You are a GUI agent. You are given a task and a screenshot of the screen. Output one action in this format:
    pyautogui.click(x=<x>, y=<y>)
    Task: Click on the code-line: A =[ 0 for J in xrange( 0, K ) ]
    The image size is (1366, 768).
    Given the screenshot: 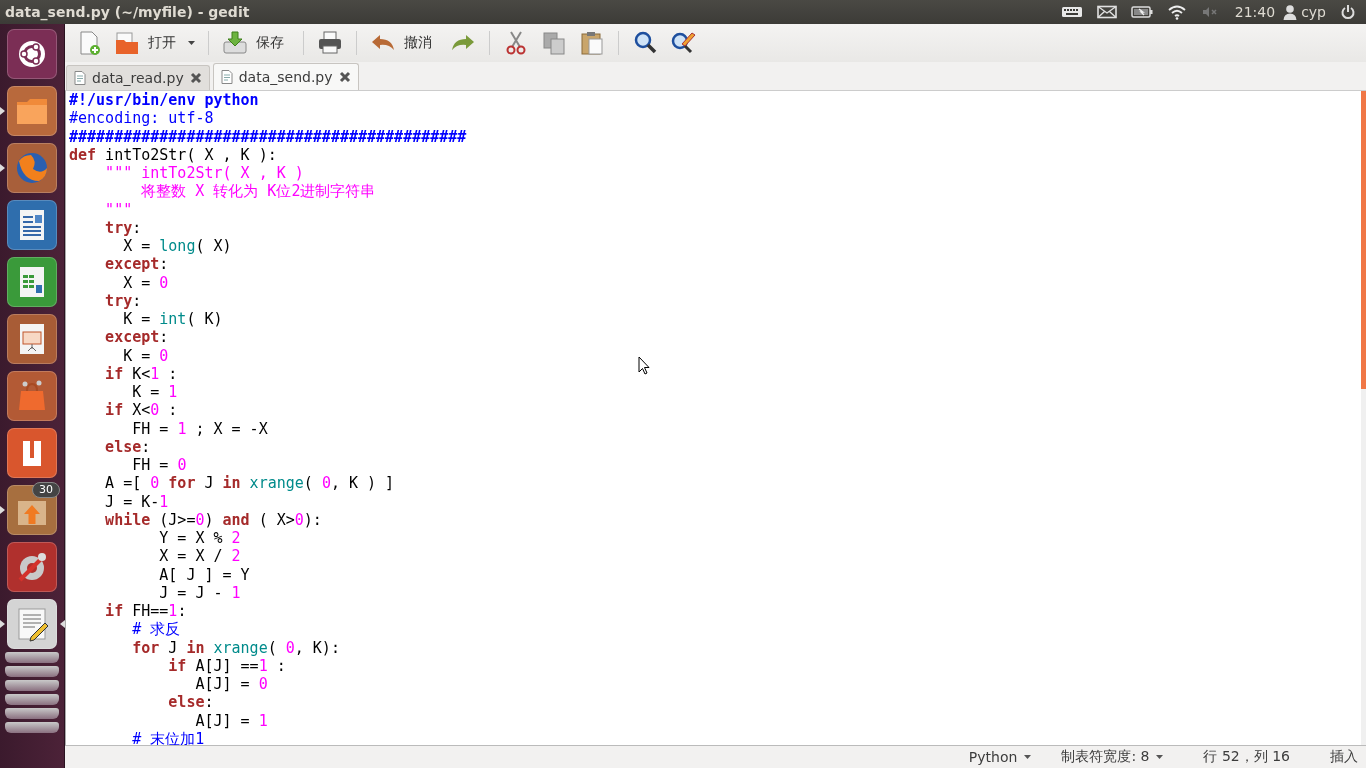 What is the action you would take?
    pyautogui.click(x=249, y=483)
    